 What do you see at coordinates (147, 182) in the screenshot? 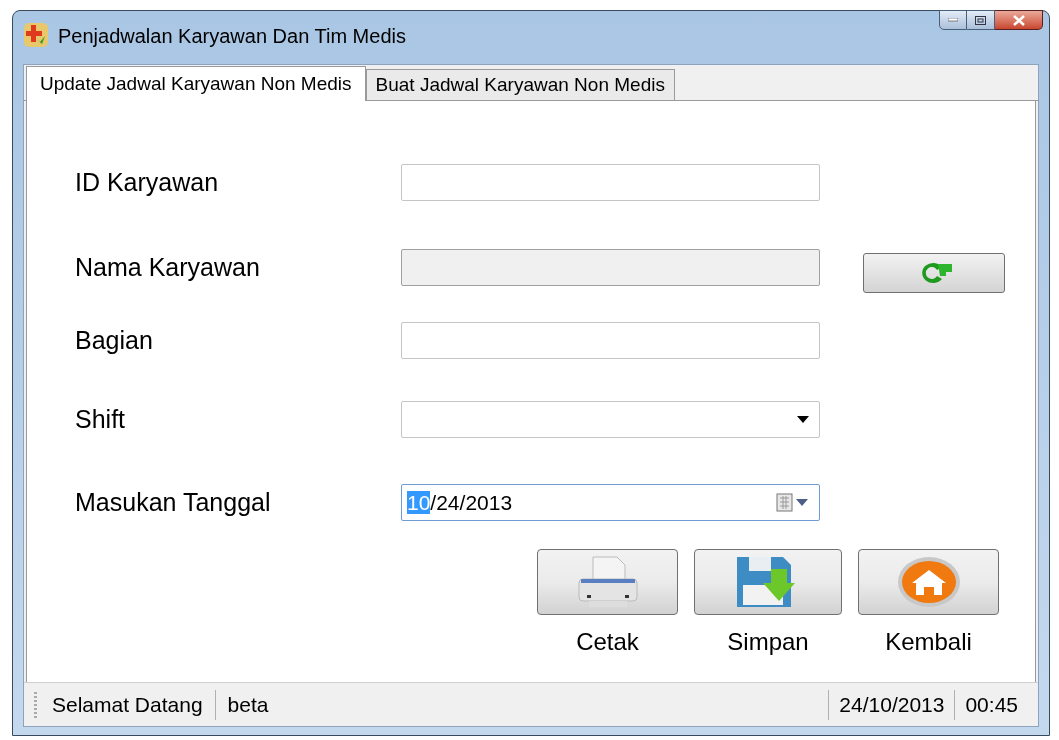
I see `field-label: ID Karyawan` at bounding box center [147, 182].